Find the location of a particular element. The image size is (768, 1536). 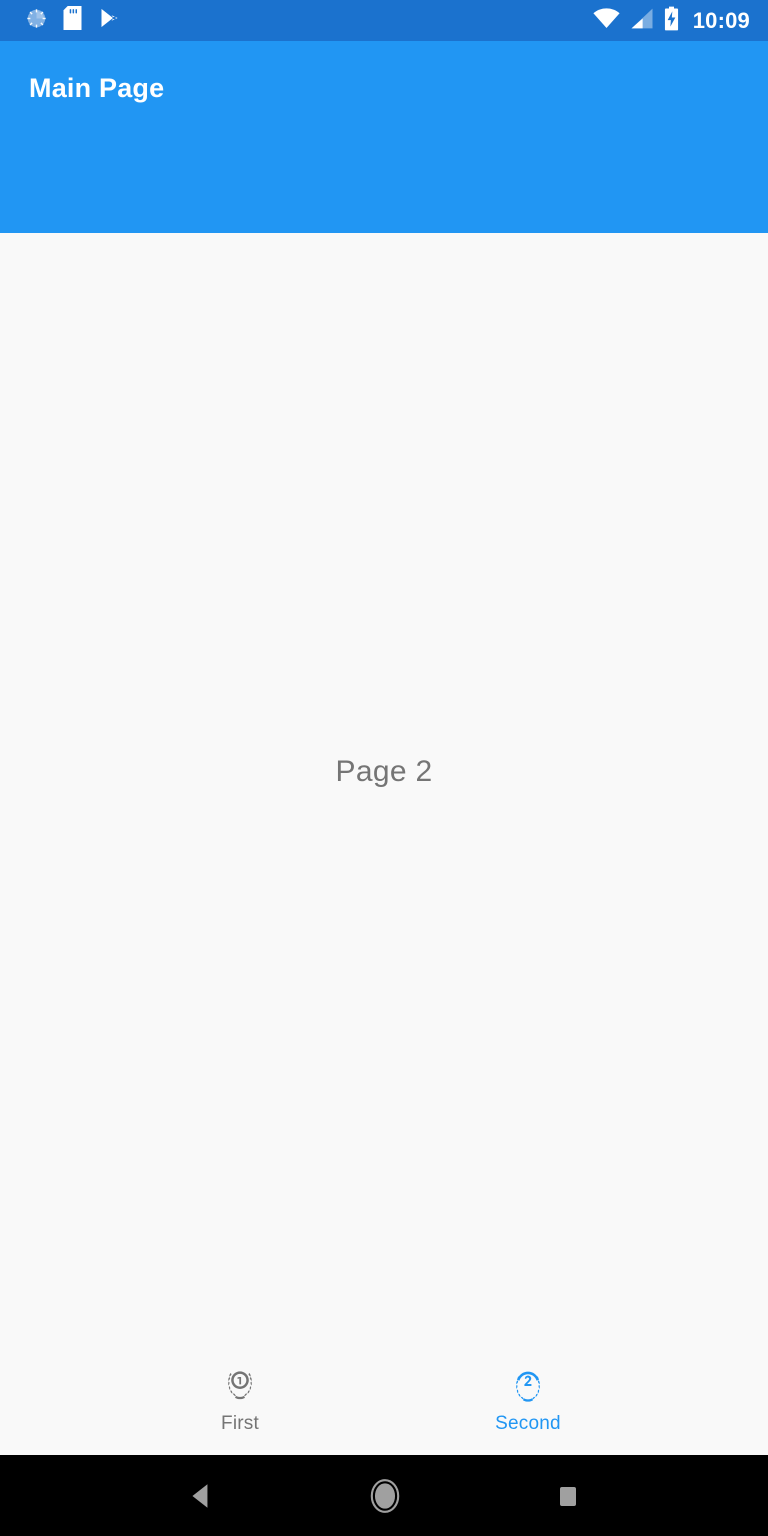

status-bar-right-icons: 10:09 is located at coordinates (671, 21).